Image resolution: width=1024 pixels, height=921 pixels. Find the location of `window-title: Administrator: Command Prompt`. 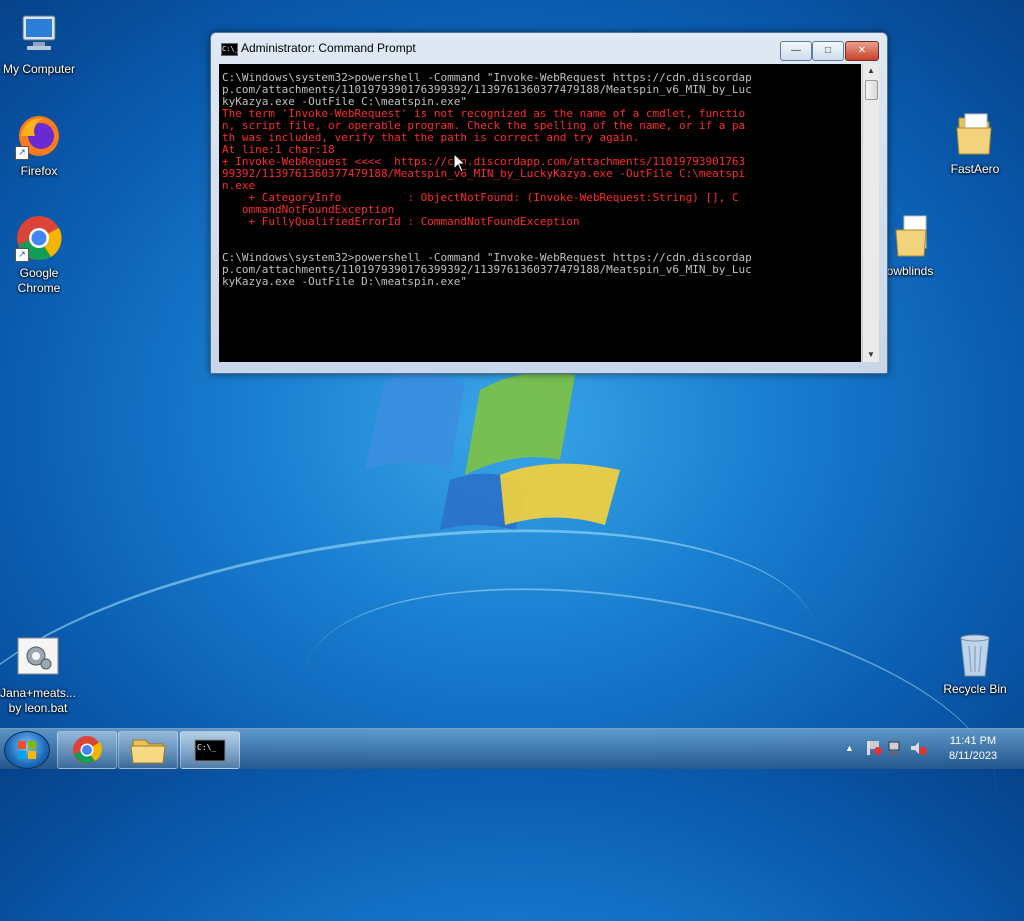

window-title: Administrator: Command Prompt is located at coordinates (328, 48).